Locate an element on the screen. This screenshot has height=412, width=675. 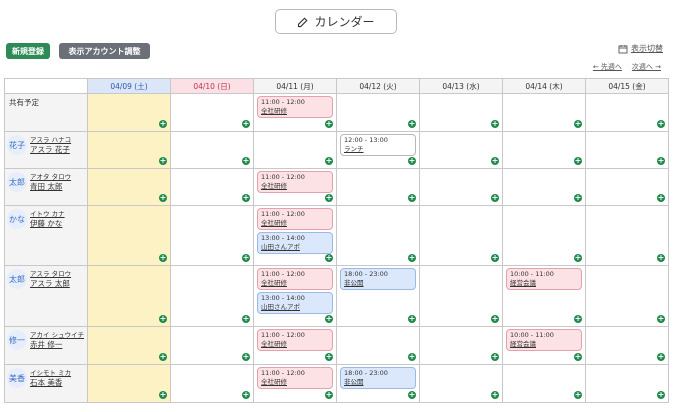
person-kana: イトウ カナ is located at coordinates (47, 214).